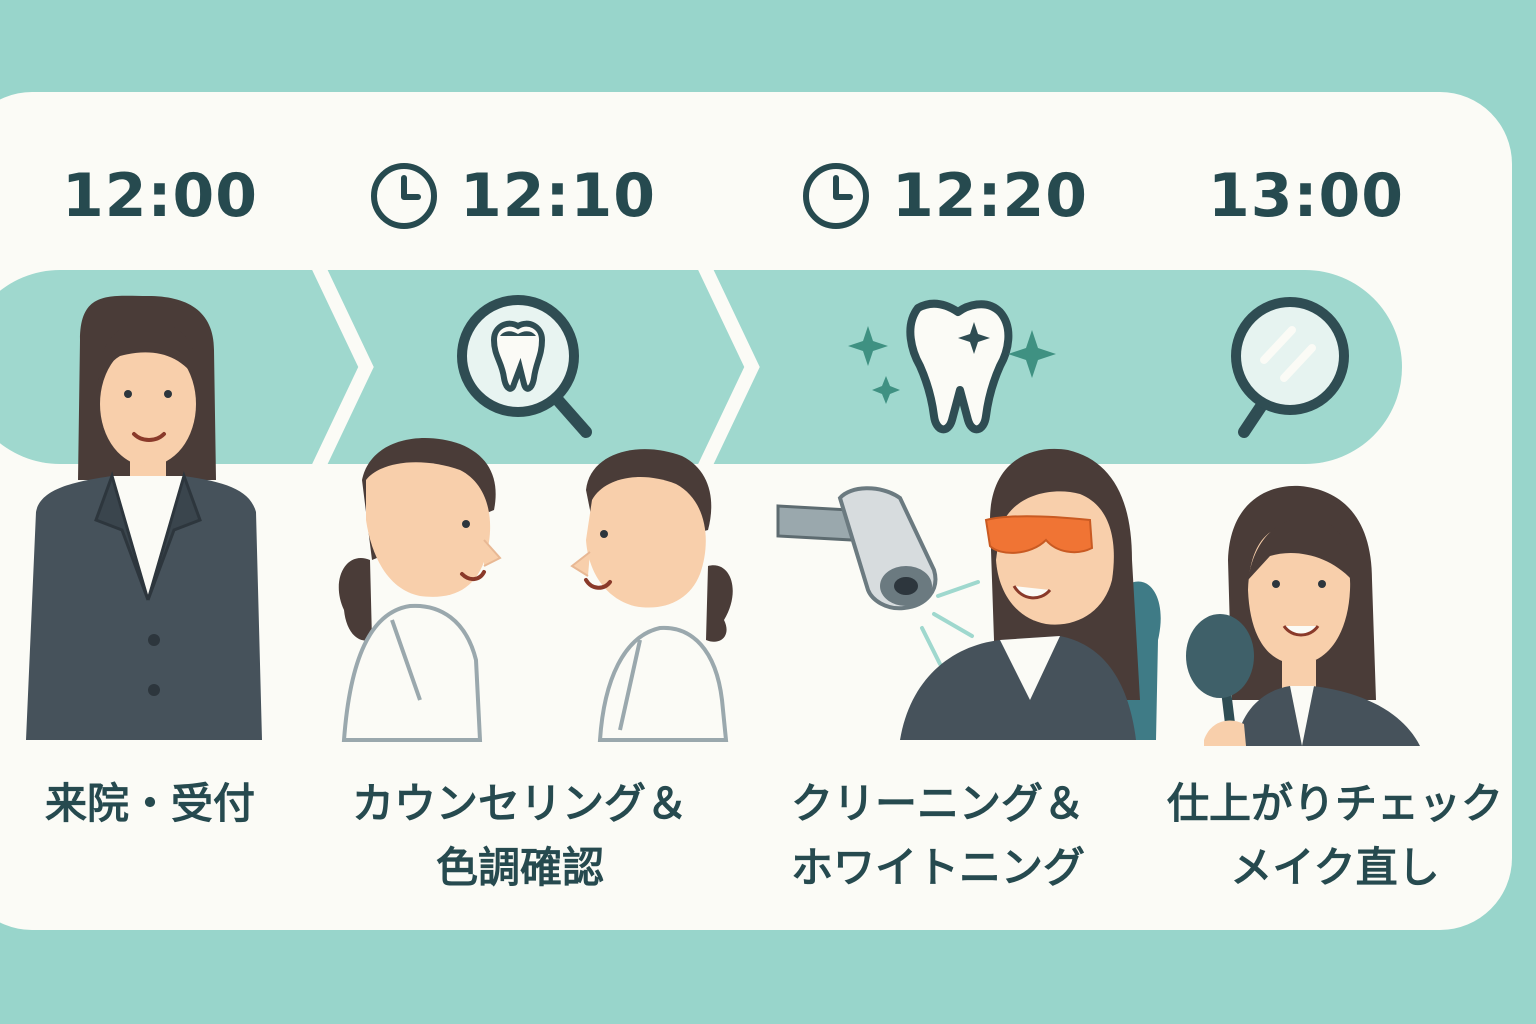 The image size is (1536, 1024). I want to click on step-3-label-line-1: クリーニング＆, so click(937, 803).